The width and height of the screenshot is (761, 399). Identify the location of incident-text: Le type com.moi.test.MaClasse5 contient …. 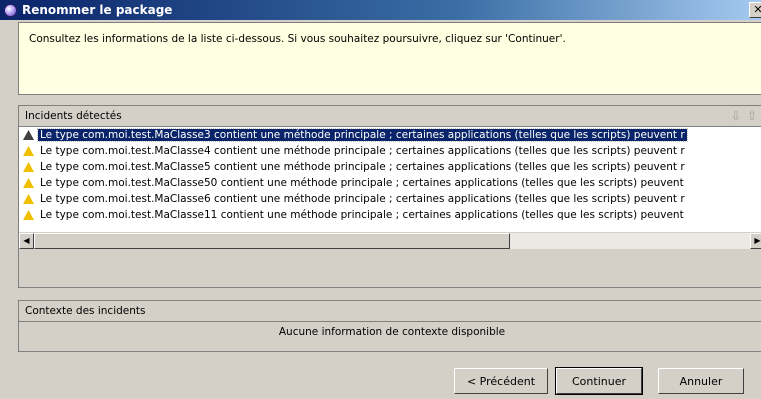
(362, 167).